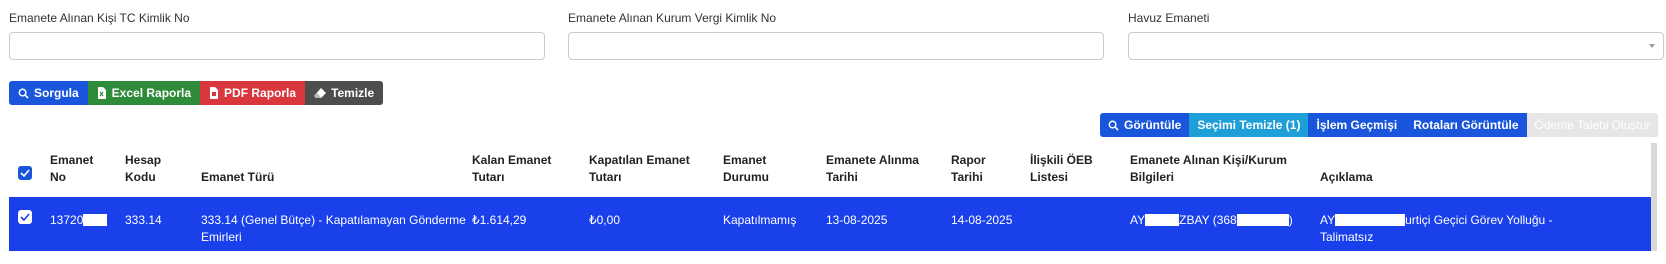 This screenshot has height=264, width=1666. I want to click on header-kisi-kurum: Emanete Alınan Kişi/Kurum Bilgileri, so click(1208, 169).